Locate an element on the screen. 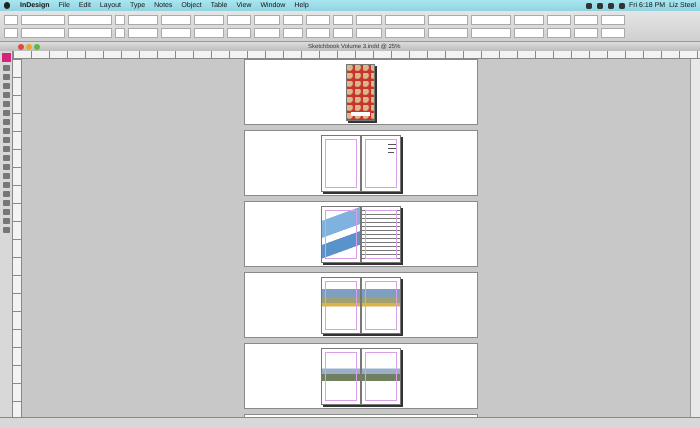 This screenshot has width=700, height=428. handwritten-page-drawing is located at coordinates (380, 234).